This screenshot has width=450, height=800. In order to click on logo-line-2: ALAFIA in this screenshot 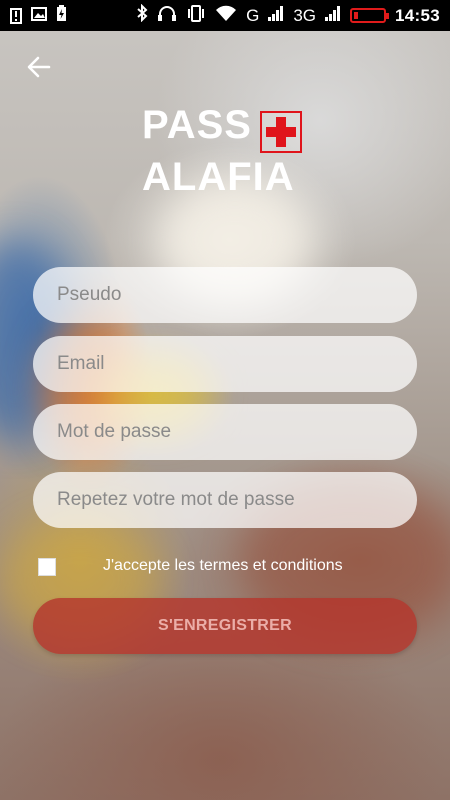, I will do `click(218, 177)`.